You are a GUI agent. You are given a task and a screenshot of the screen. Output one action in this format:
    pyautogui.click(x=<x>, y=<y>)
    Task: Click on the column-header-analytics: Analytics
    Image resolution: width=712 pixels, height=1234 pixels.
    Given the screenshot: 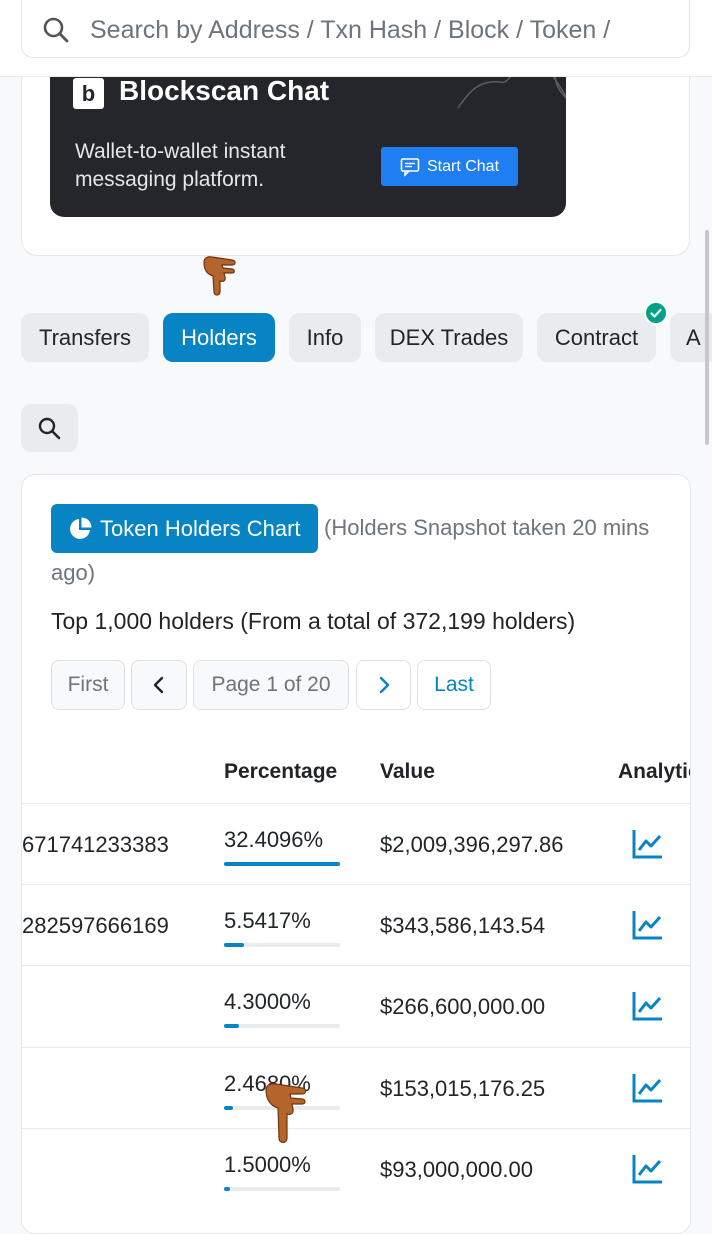 What is the action you would take?
    pyautogui.click(x=654, y=771)
    